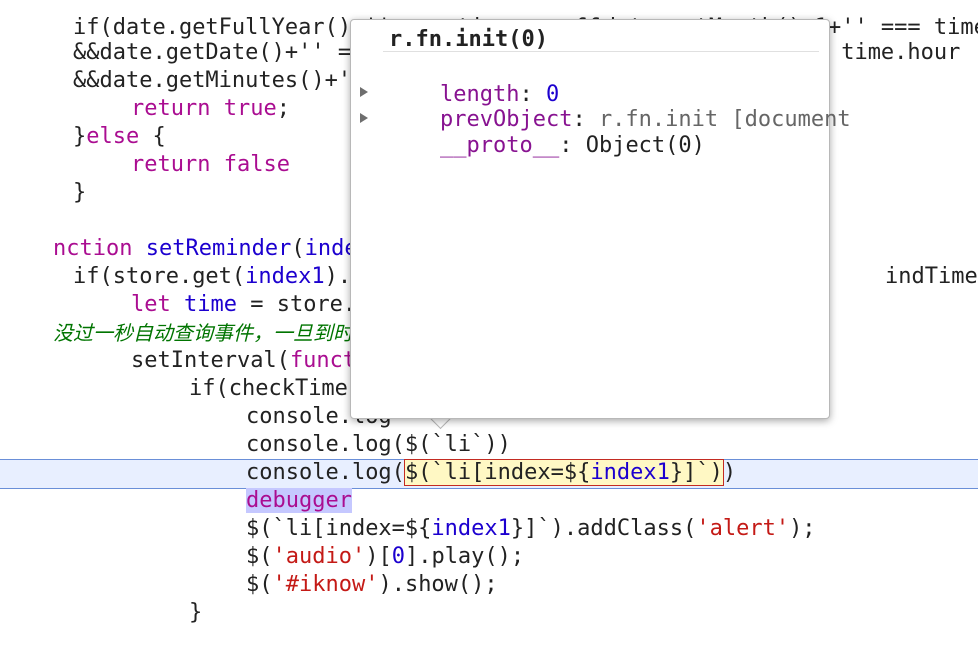  I want to click on hovered-expression: $(`li[index=${index1}]`), so click(563, 472).